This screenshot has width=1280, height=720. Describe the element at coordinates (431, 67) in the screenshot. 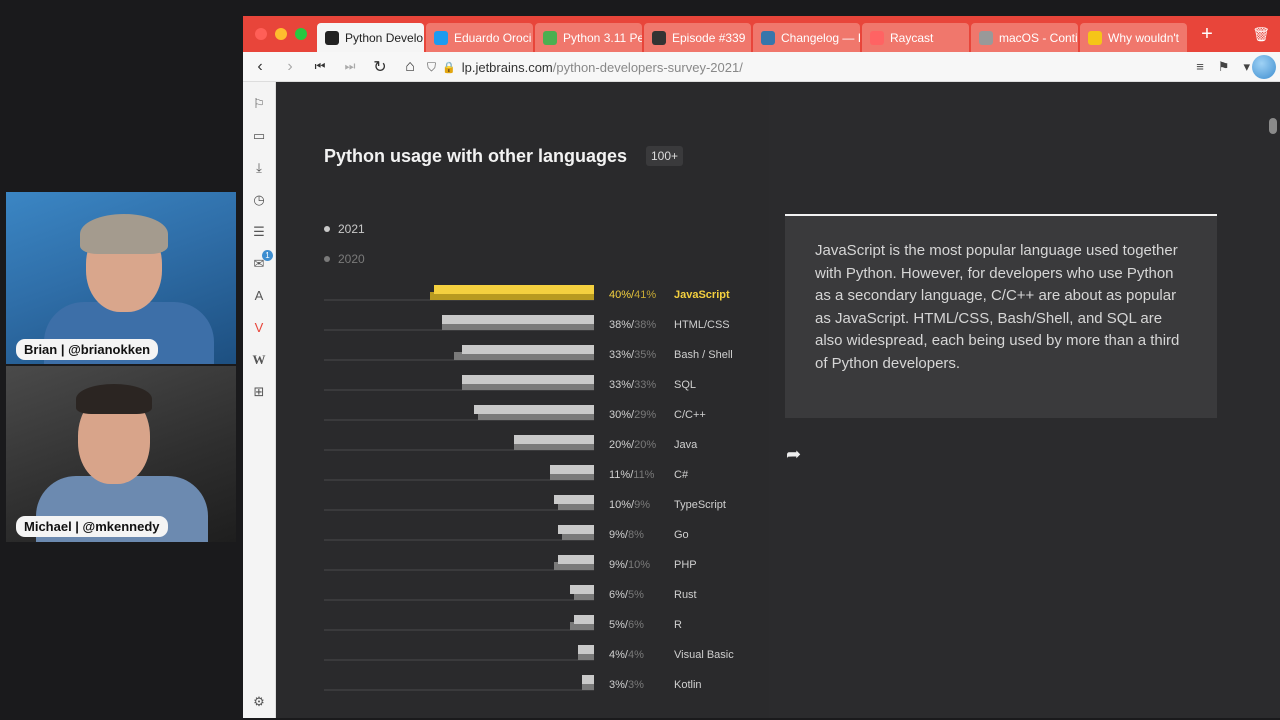

I see `shield-icon: ⛉` at that location.